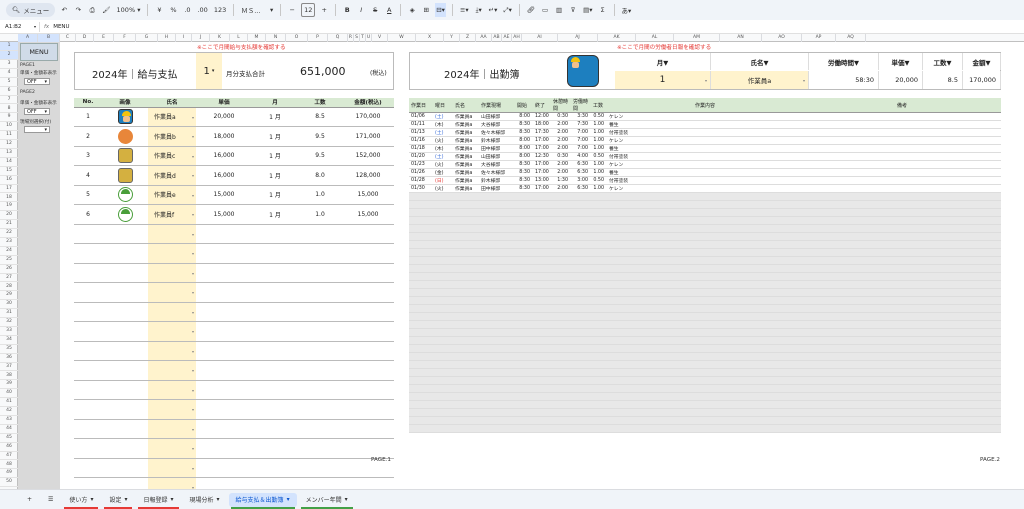 Image resolution: width=1024 pixels, height=509 pixels. What do you see at coordinates (147, 38) in the screenshot?
I see `column-header: G` at bounding box center [147, 38].